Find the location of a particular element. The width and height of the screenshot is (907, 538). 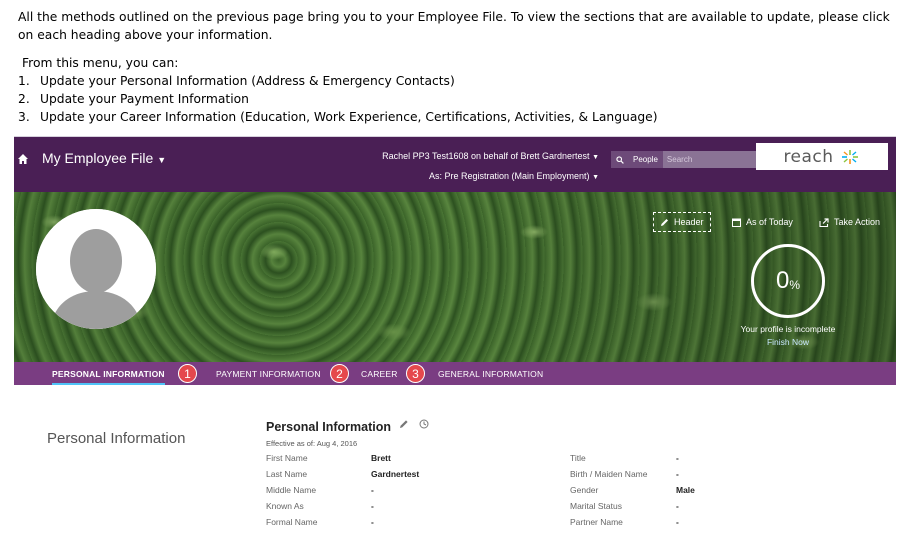

my-employee-file-menu: My Employee File ▼ is located at coordinates (104, 158).